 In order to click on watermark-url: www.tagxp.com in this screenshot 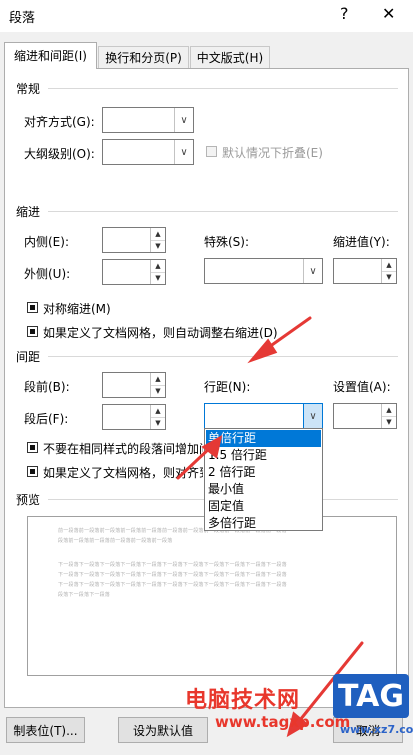, I will do `click(283, 722)`.